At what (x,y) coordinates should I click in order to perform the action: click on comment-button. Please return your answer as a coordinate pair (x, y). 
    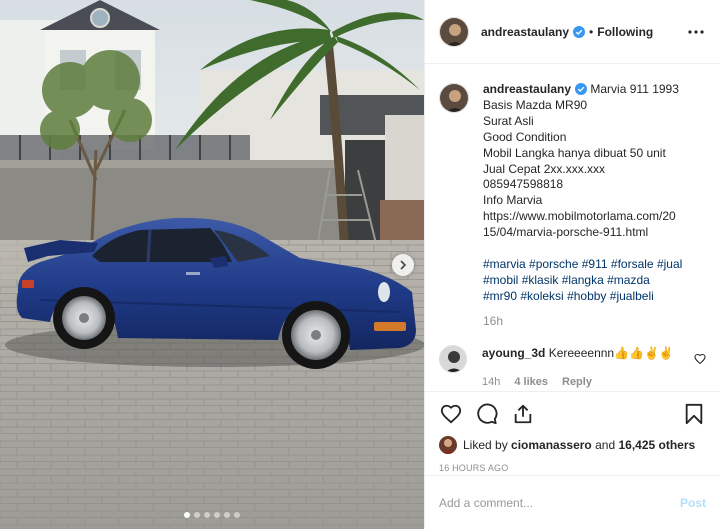
    Looking at the image, I should click on (487, 414).